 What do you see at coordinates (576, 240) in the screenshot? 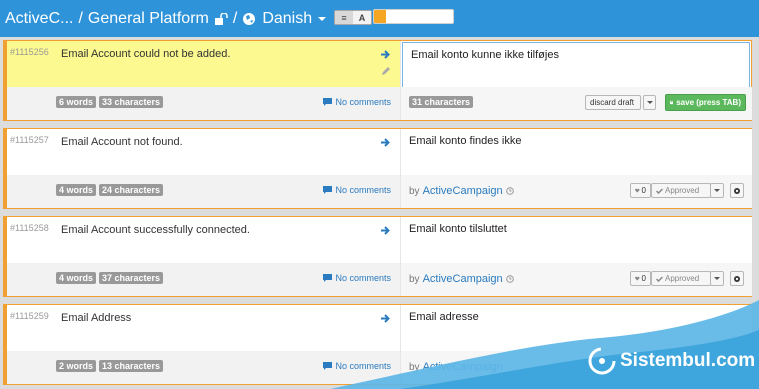
I see `translation-area: Email konto tilsluttet` at bounding box center [576, 240].